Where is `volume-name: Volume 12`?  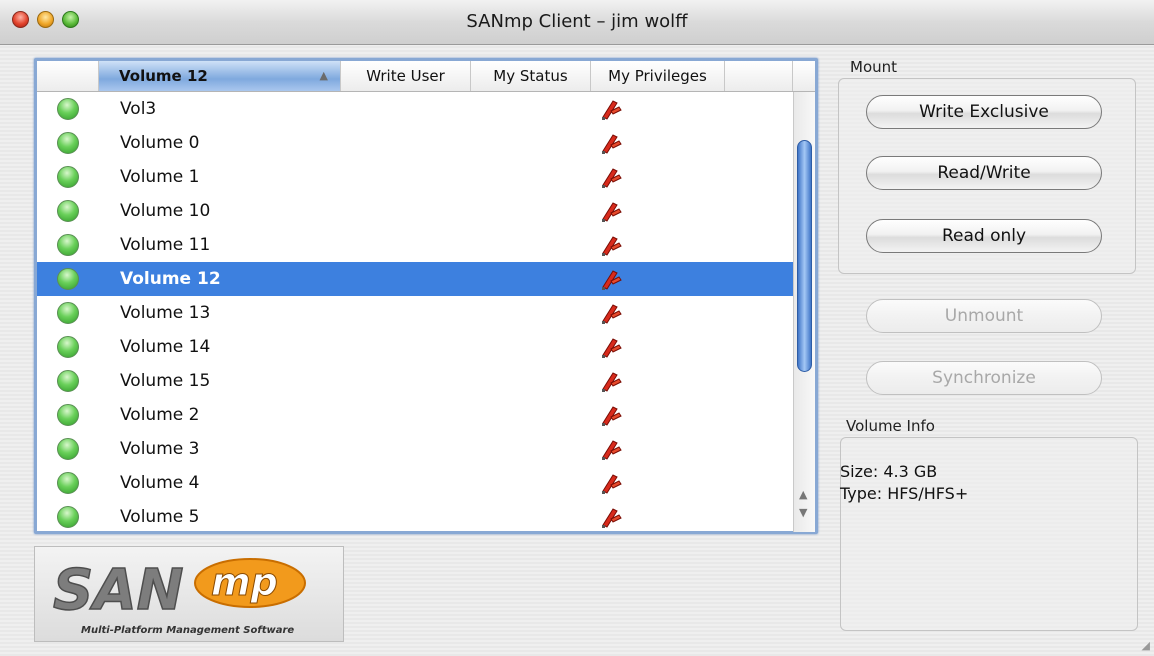 volume-name: Volume 12 is located at coordinates (170, 279).